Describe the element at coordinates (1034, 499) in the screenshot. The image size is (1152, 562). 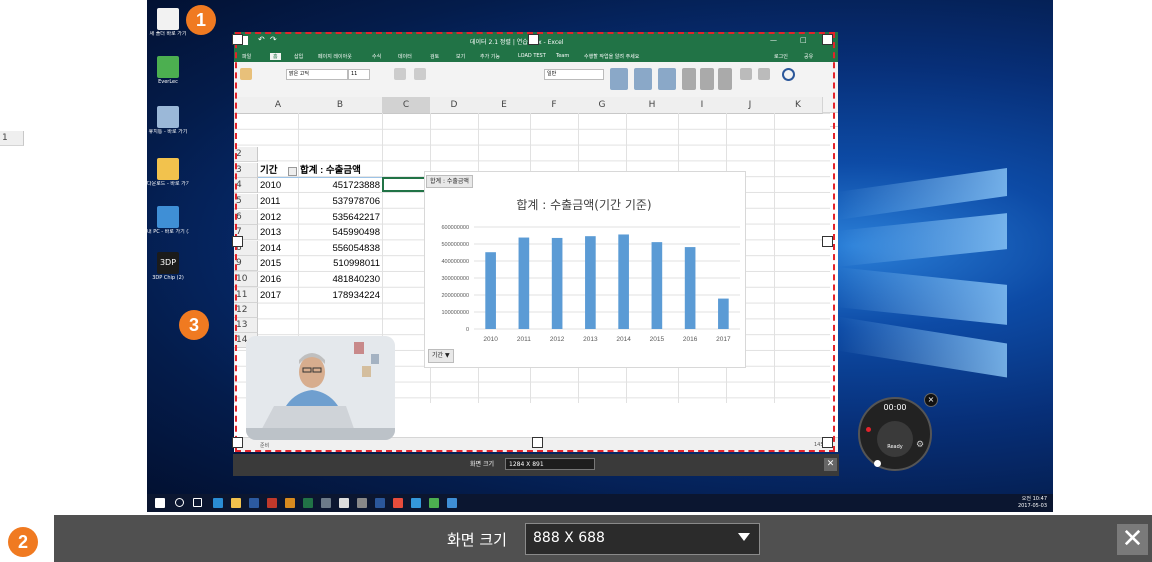
I see `clock-time: 오전 10:47` at that location.